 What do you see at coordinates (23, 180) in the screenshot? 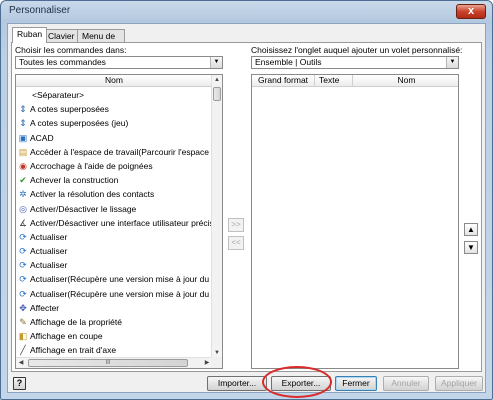
I see `checkmark-icon: ✔` at bounding box center [23, 180].